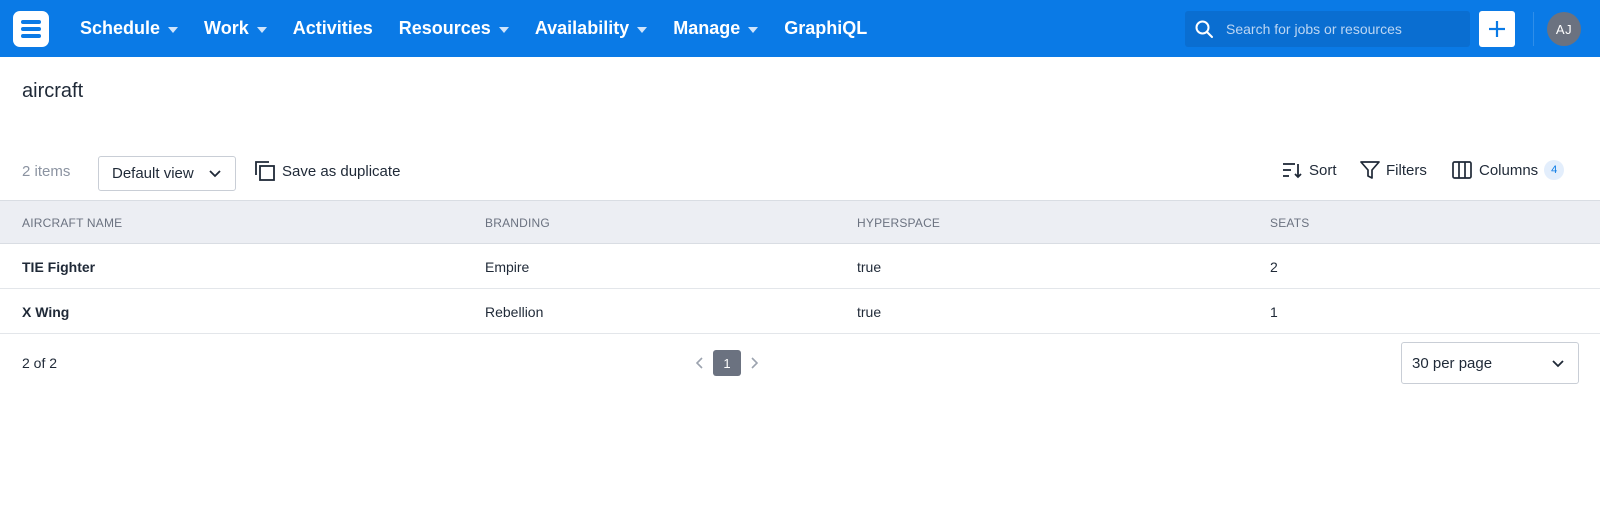  I want to click on nav-item-resources: Resources, so click(454, 28).